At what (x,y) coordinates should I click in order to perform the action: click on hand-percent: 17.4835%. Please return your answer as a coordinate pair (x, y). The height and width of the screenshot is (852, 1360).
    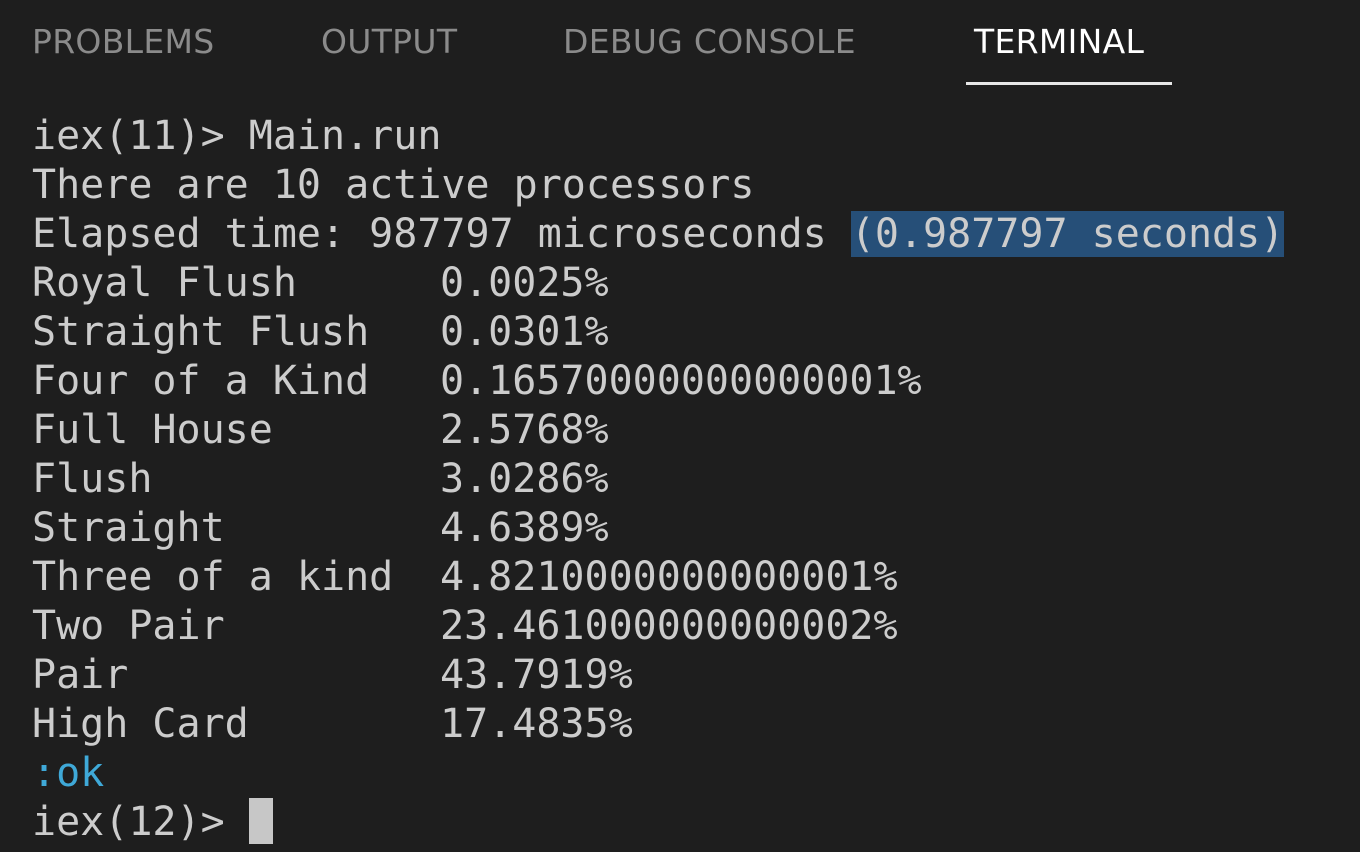
    Looking at the image, I should click on (536, 724).